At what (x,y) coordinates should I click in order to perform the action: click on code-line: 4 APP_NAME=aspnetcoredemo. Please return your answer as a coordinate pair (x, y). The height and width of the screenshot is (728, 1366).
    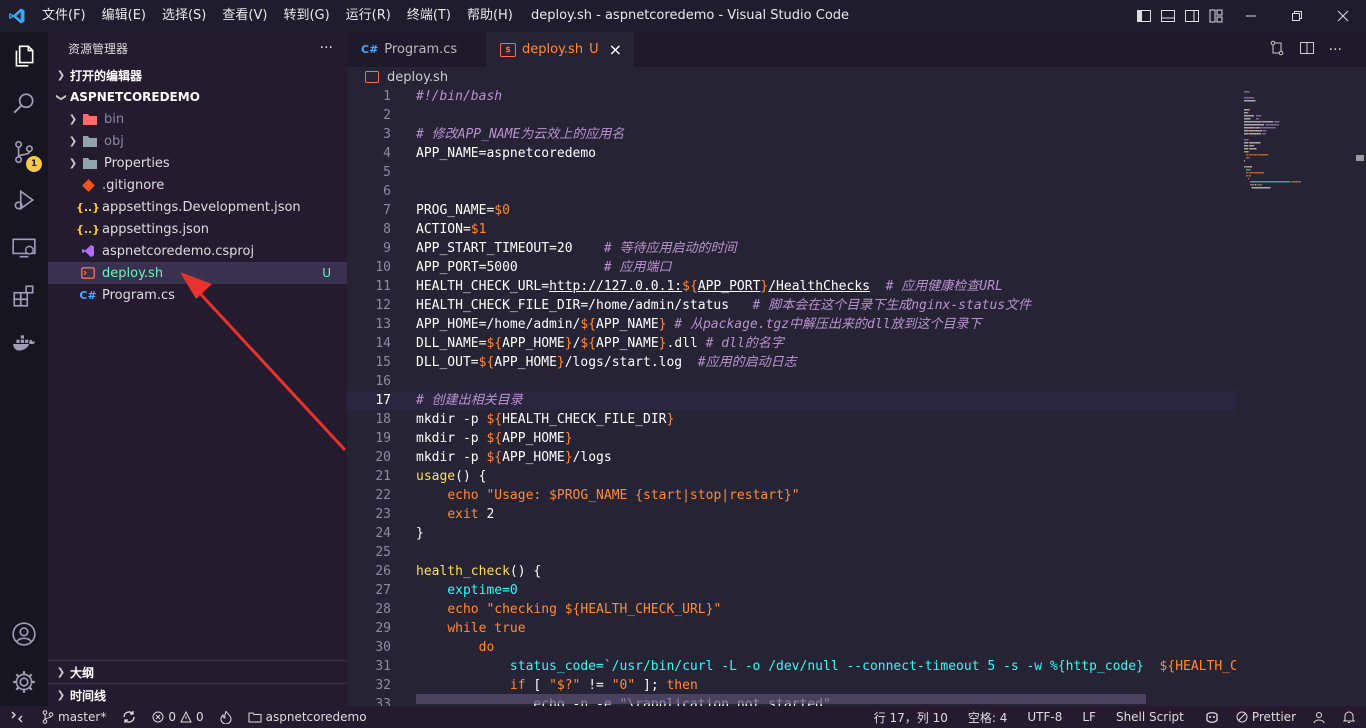
    Looking at the image, I should click on (791, 153).